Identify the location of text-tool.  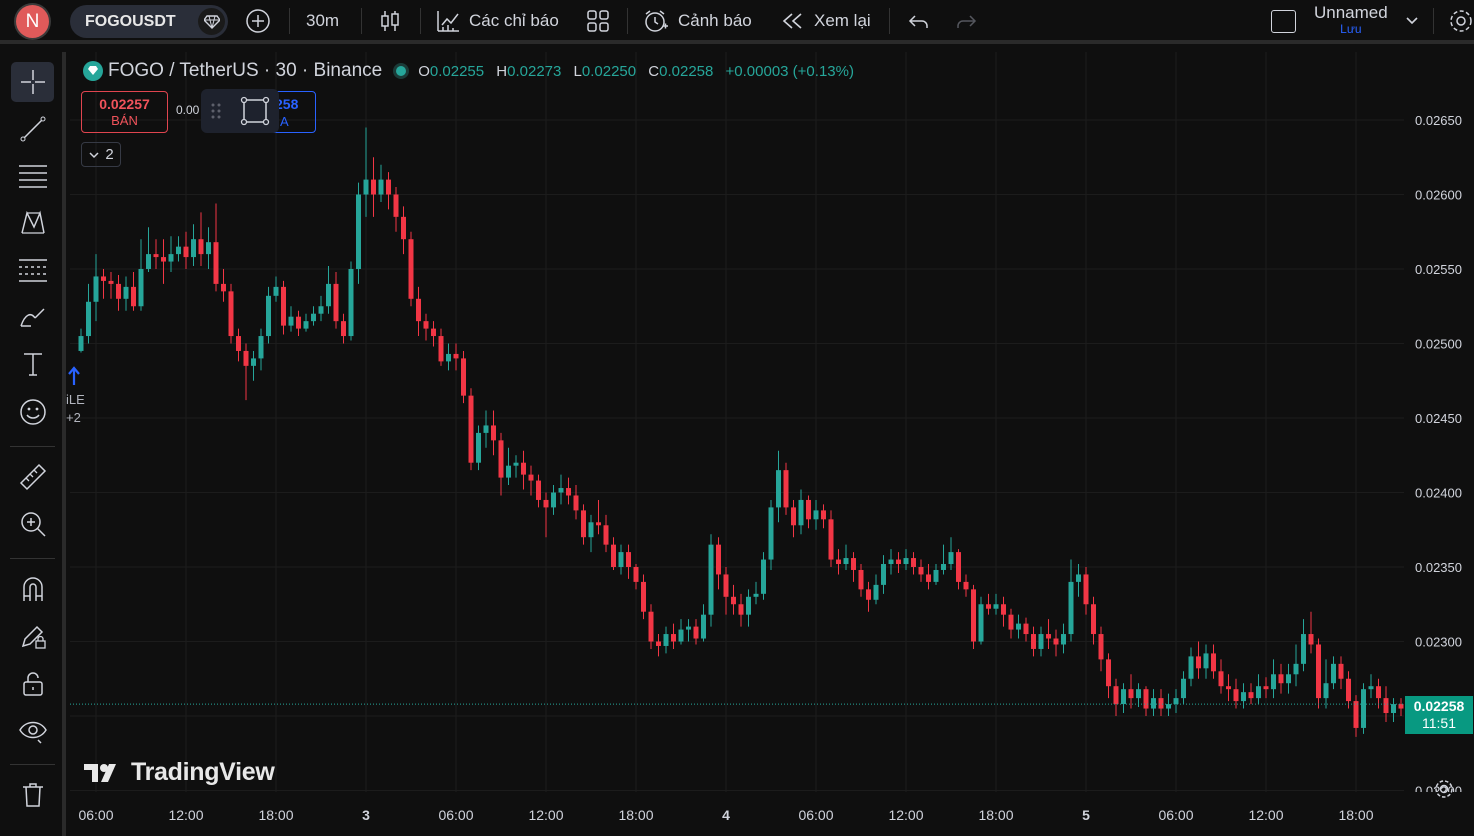
(32, 364).